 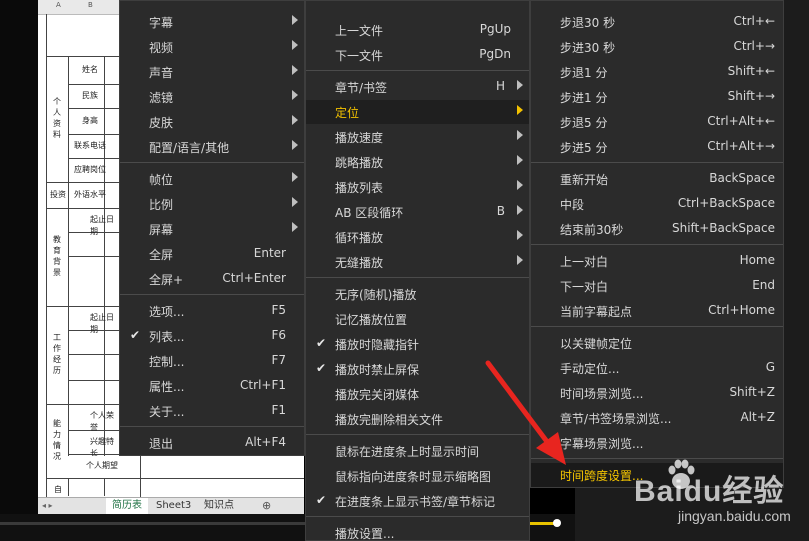 What do you see at coordinates (417, 137) in the screenshot?
I see `menu2-item-4: 播放速度` at bounding box center [417, 137].